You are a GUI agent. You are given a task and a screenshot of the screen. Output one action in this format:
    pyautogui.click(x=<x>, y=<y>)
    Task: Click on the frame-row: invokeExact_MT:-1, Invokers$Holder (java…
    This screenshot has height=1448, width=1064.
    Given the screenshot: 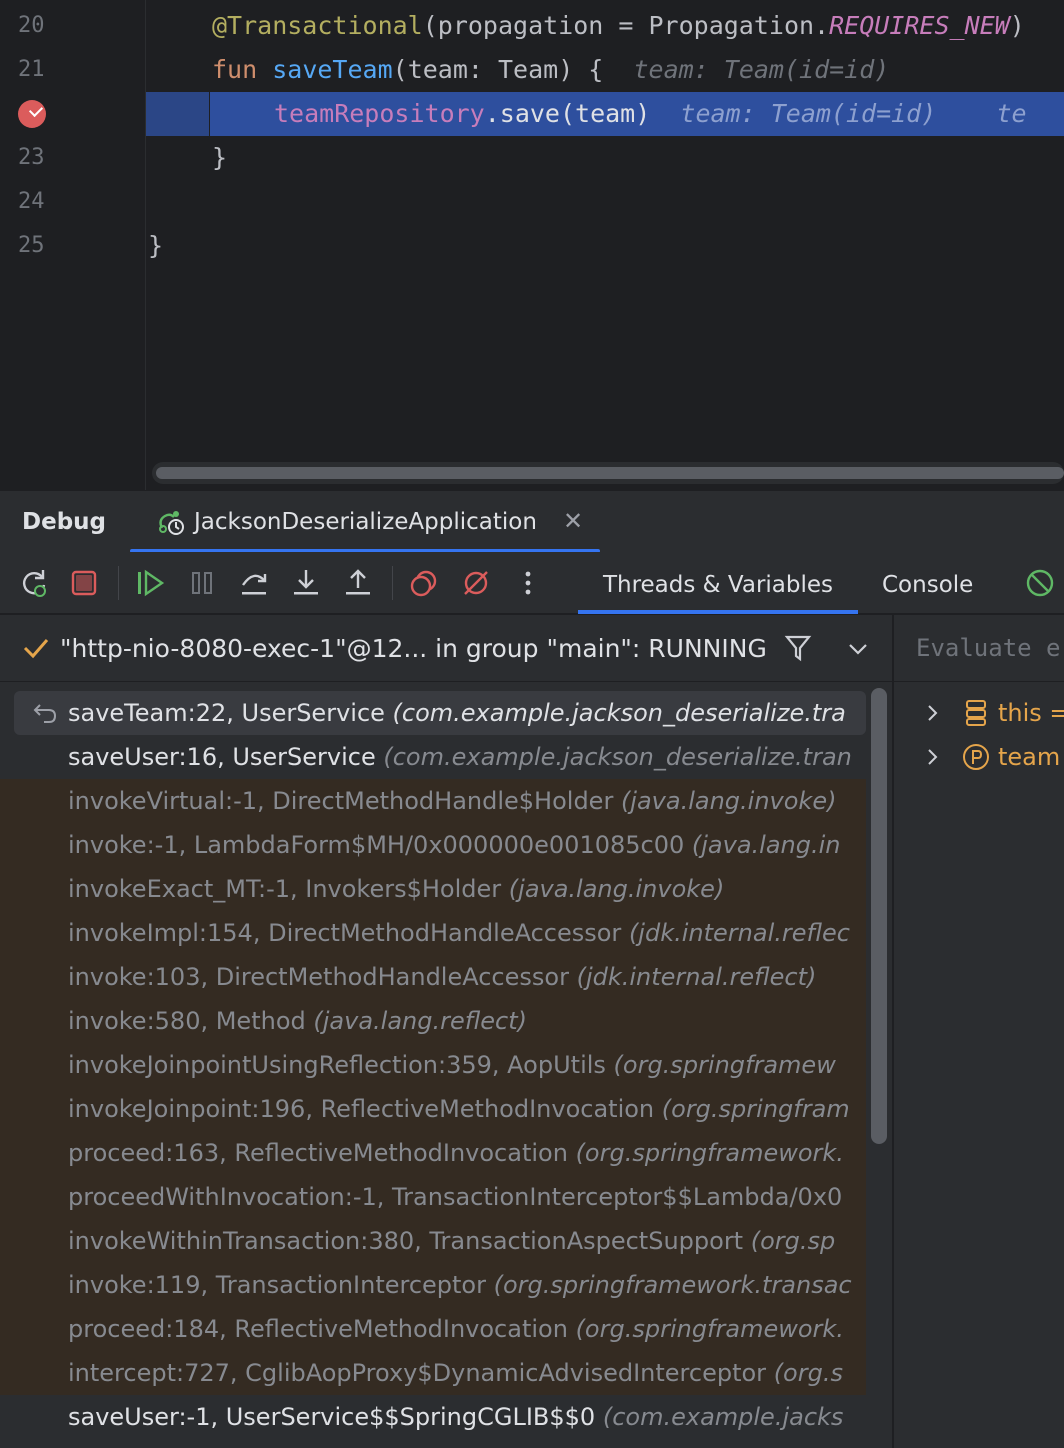 What is the action you would take?
    pyautogui.click(x=433, y=889)
    